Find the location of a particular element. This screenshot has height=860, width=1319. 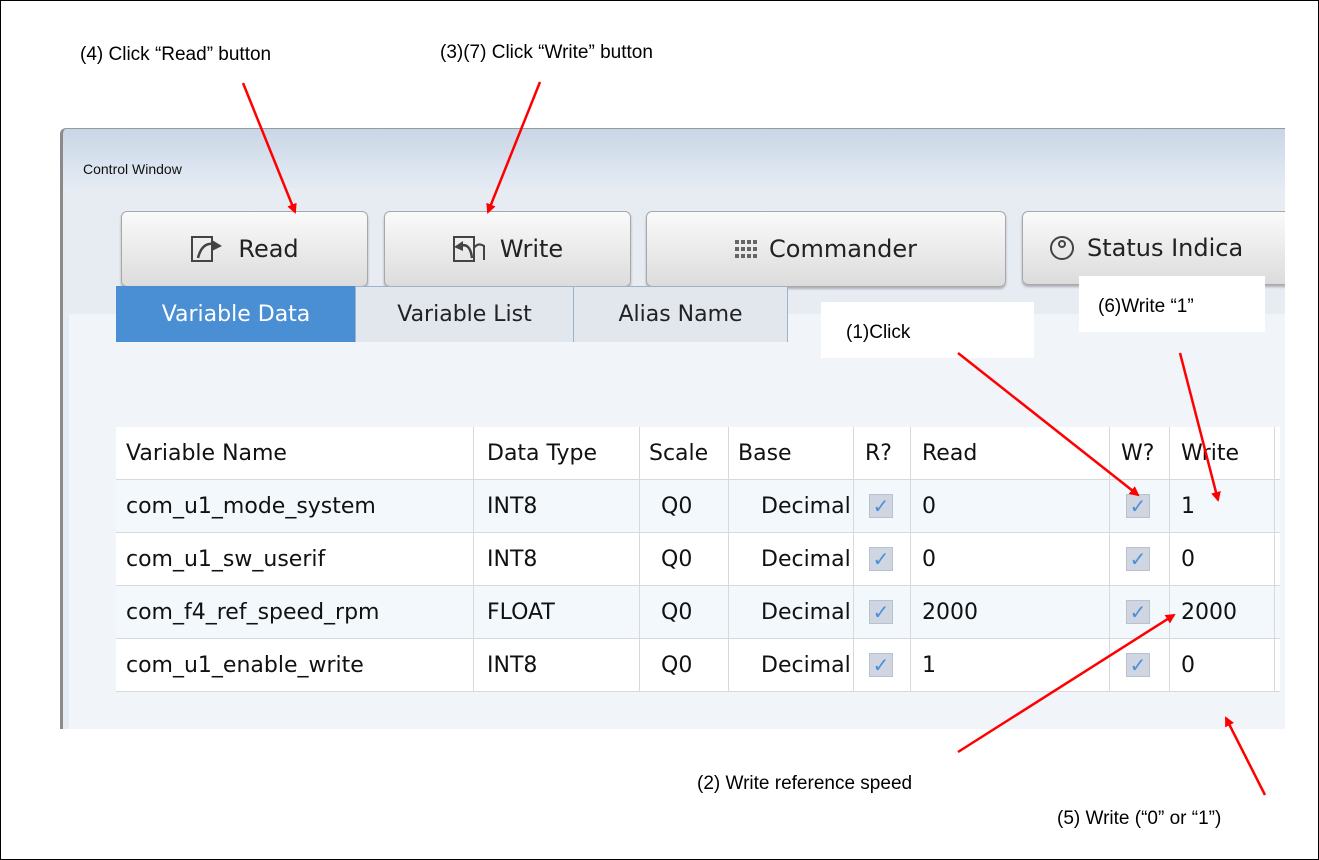

arrow-to-ref-speed is located at coordinates (1066, 683).